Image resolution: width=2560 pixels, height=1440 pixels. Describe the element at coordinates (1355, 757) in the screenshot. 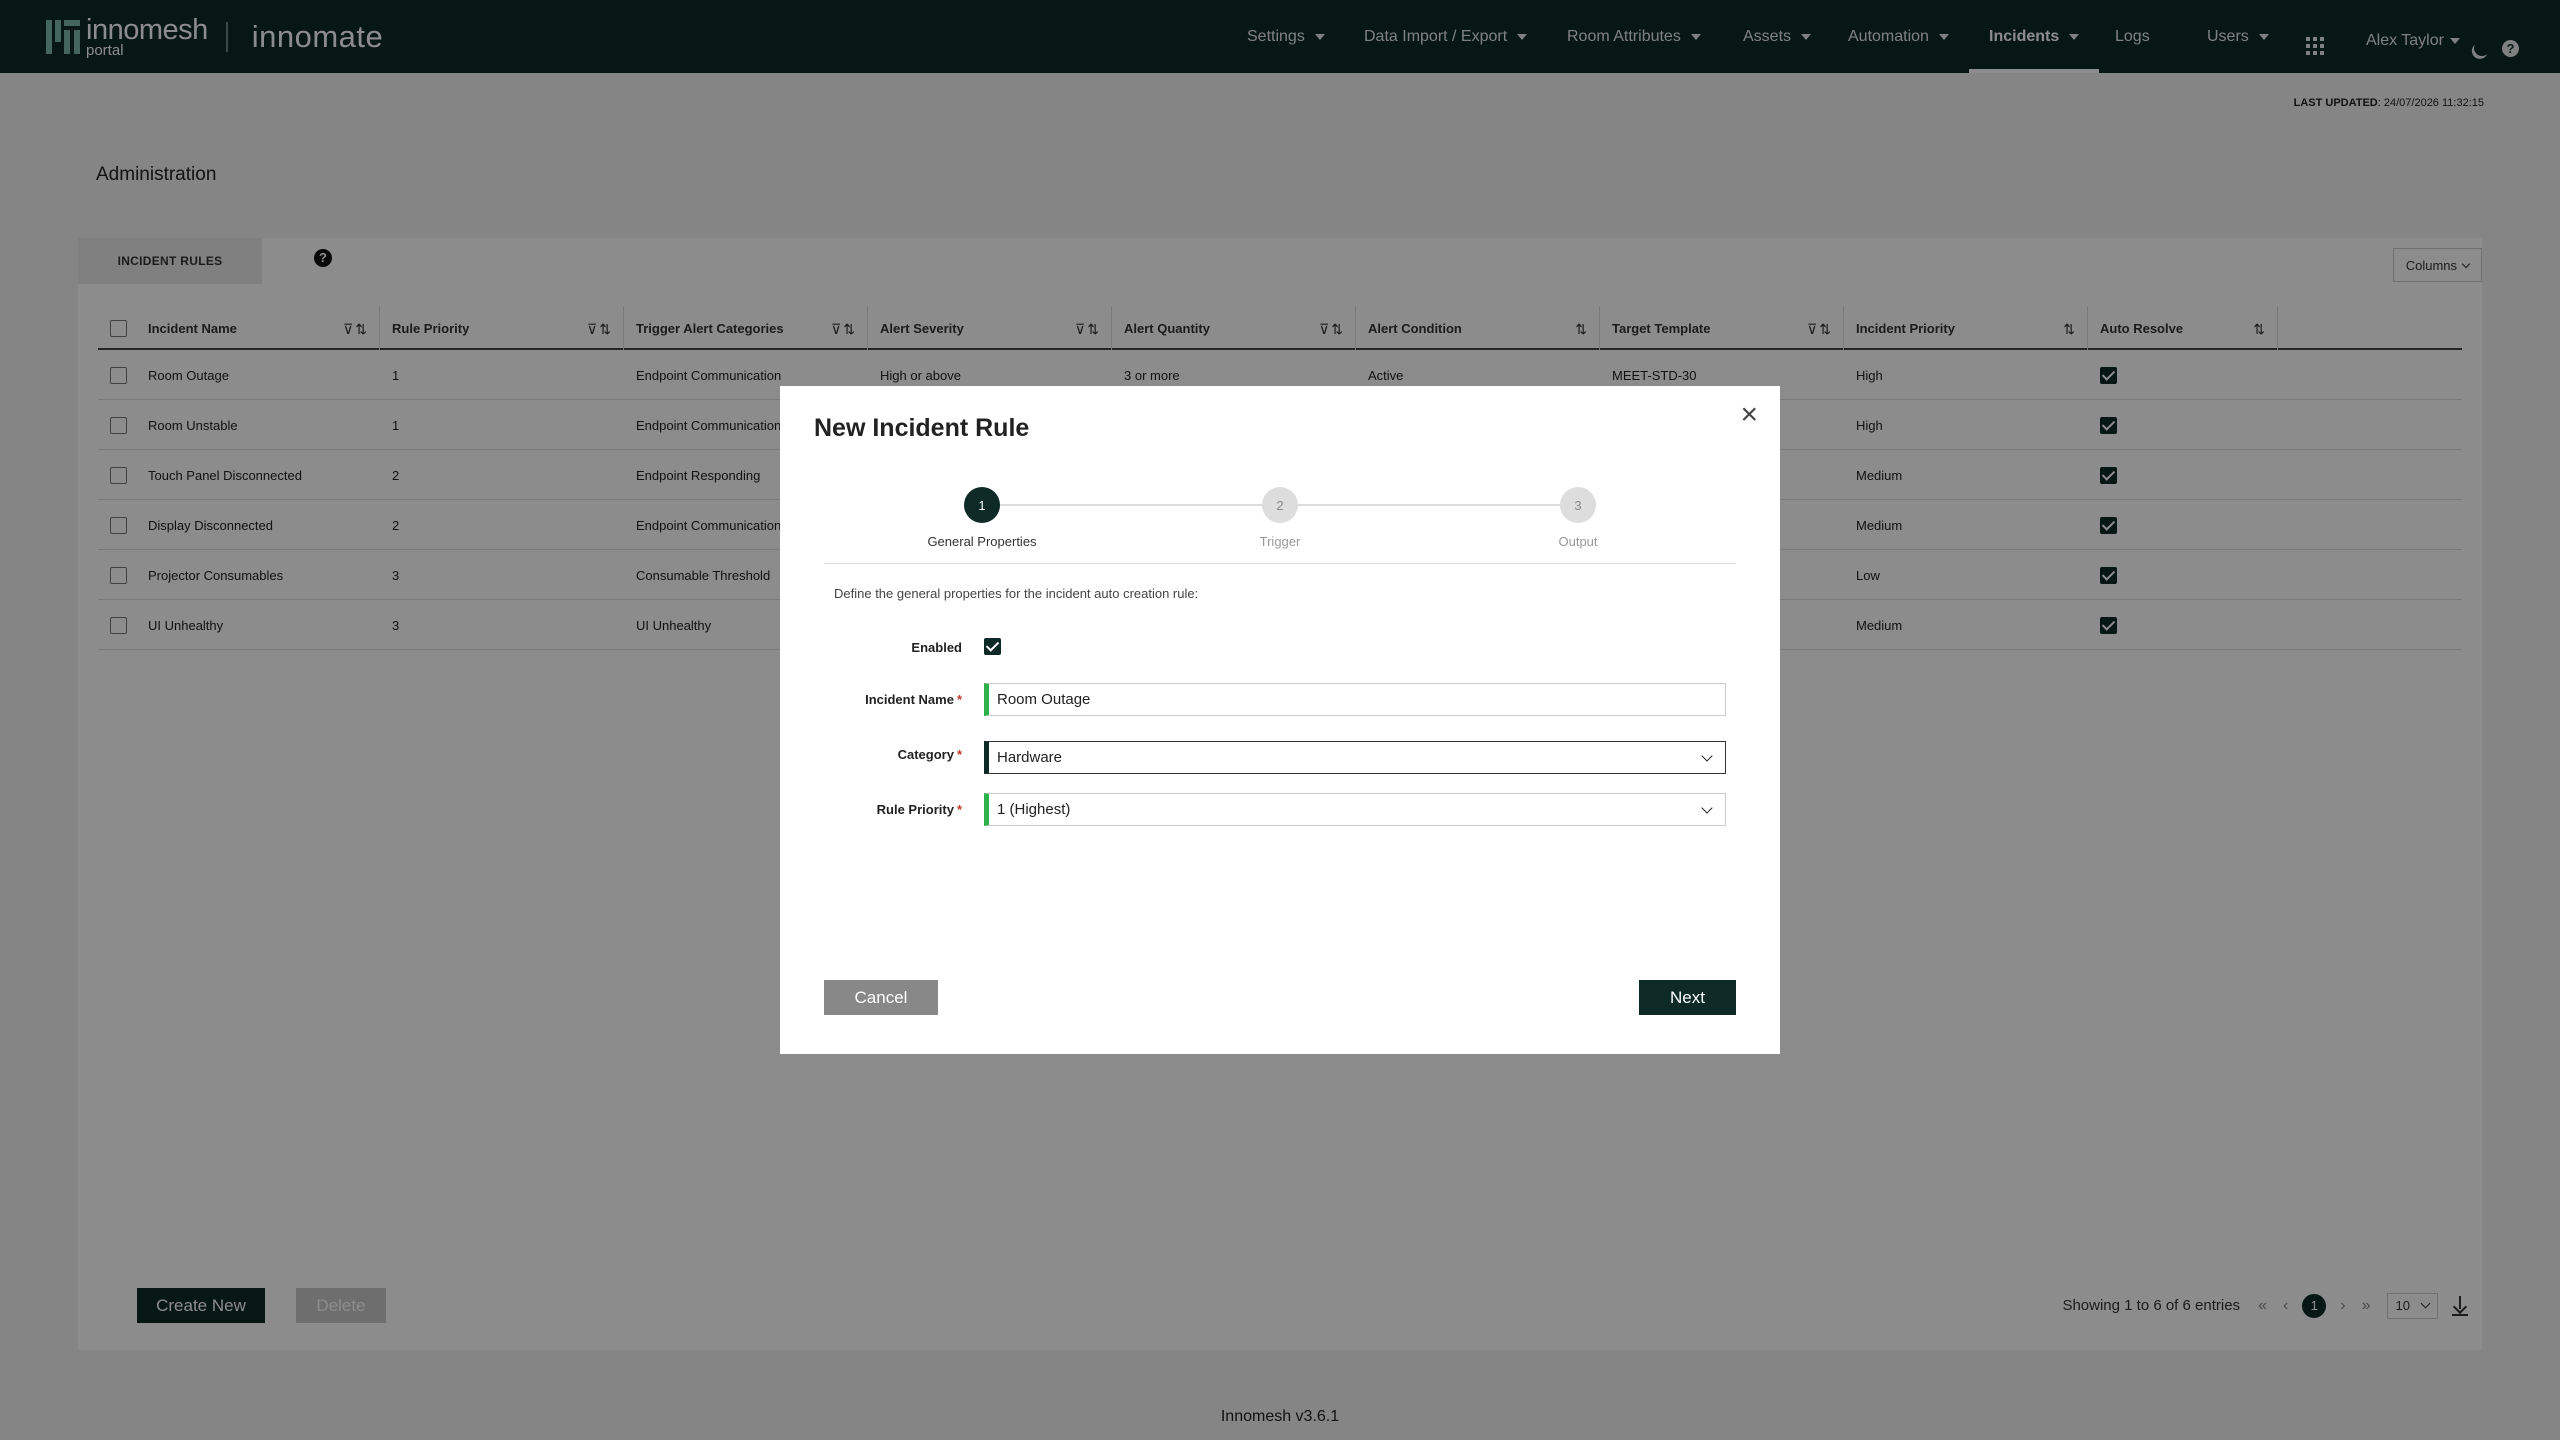

I see `category-select: Hardware` at that location.